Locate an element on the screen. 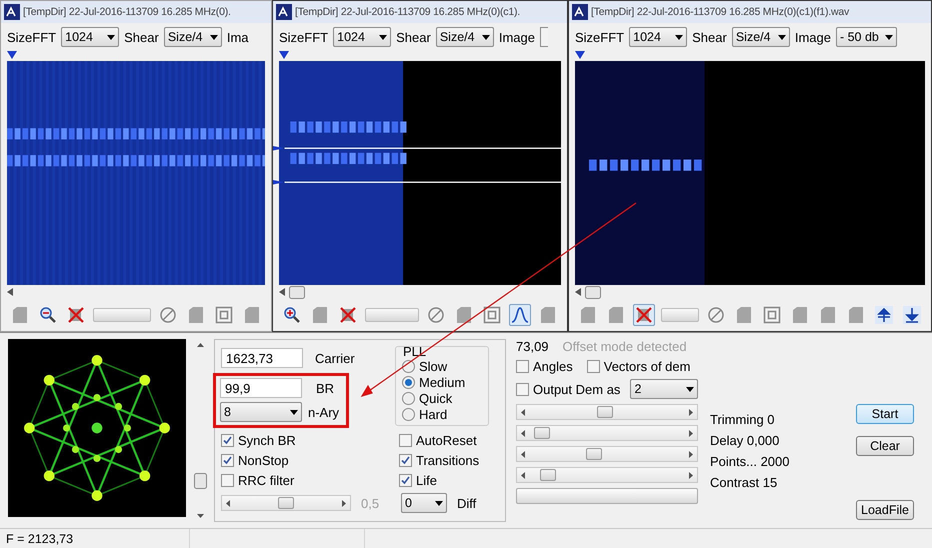  checkbox: Life is located at coordinates (449, 480).